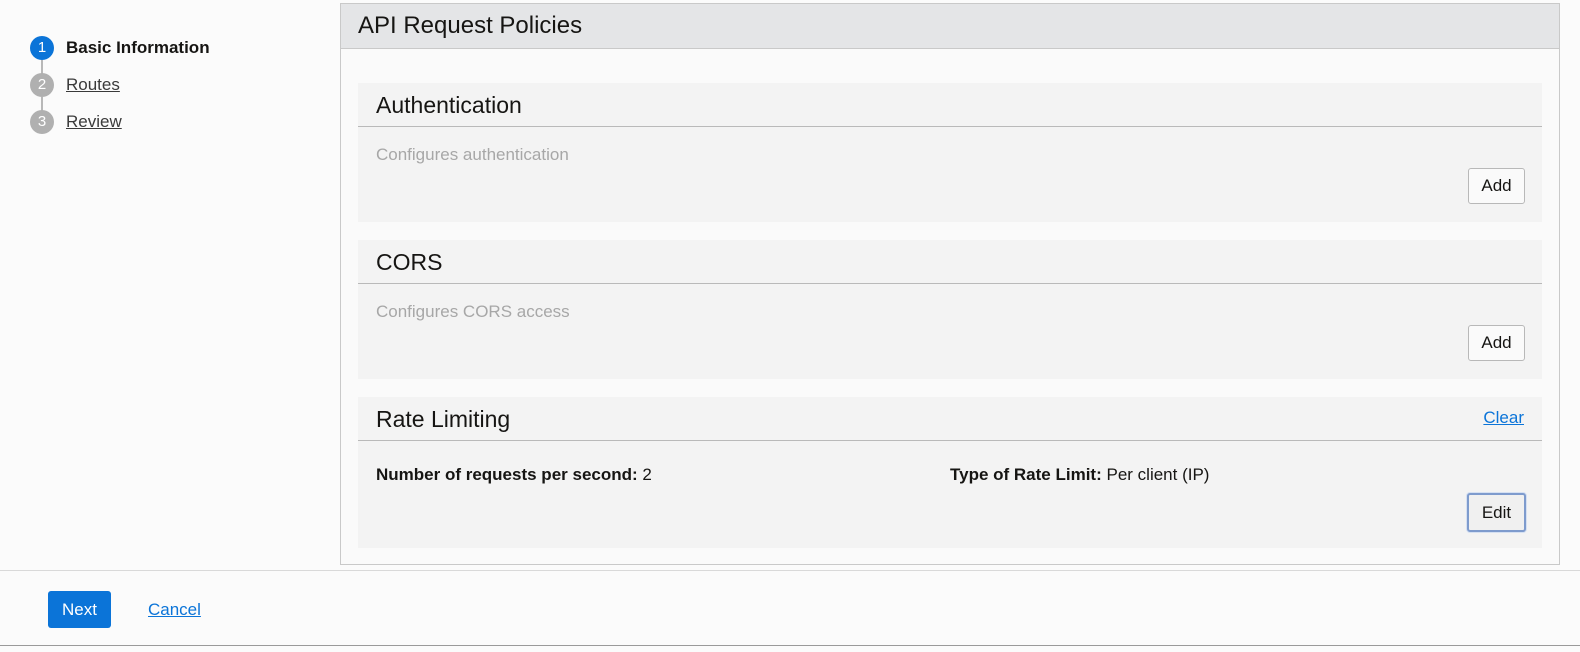 This screenshot has width=1580, height=652. What do you see at coordinates (790, 645) in the screenshot?
I see `footer-divider` at bounding box center [790, 645].